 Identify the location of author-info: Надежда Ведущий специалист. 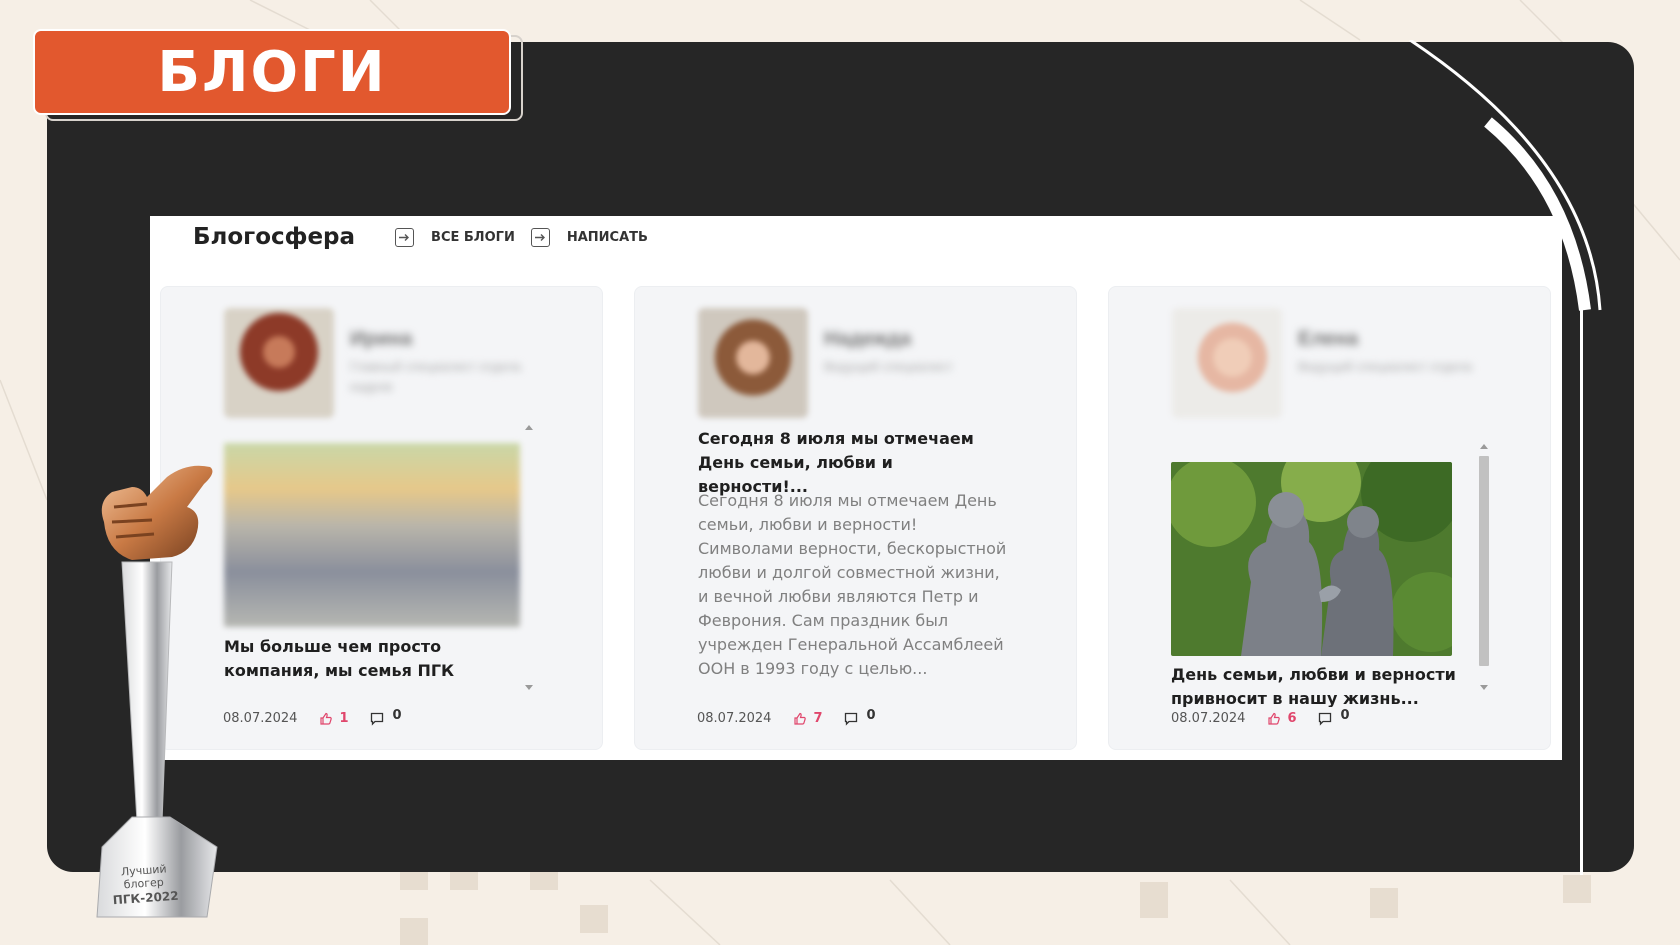
(914, 373).